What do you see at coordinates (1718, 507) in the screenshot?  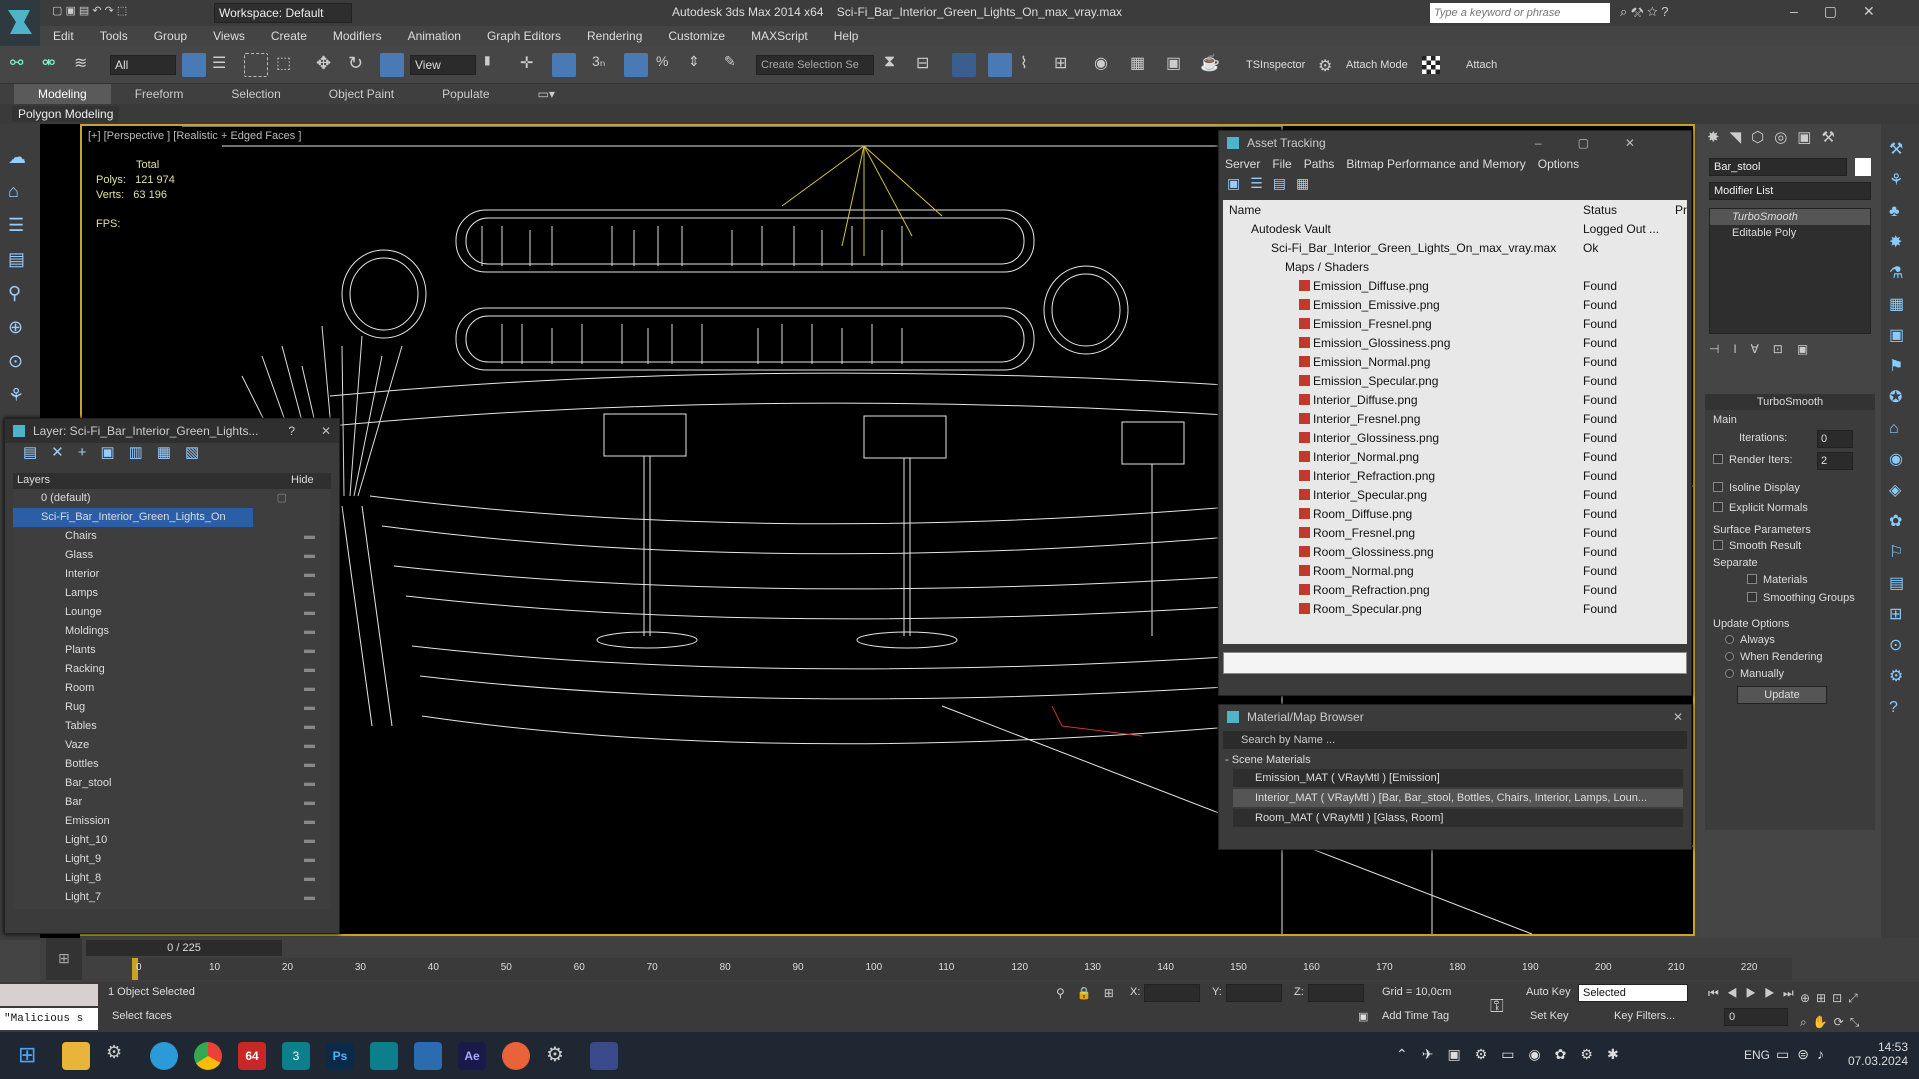 I see `explicit-normals-checkbox` at bounding box center [1718, 507].